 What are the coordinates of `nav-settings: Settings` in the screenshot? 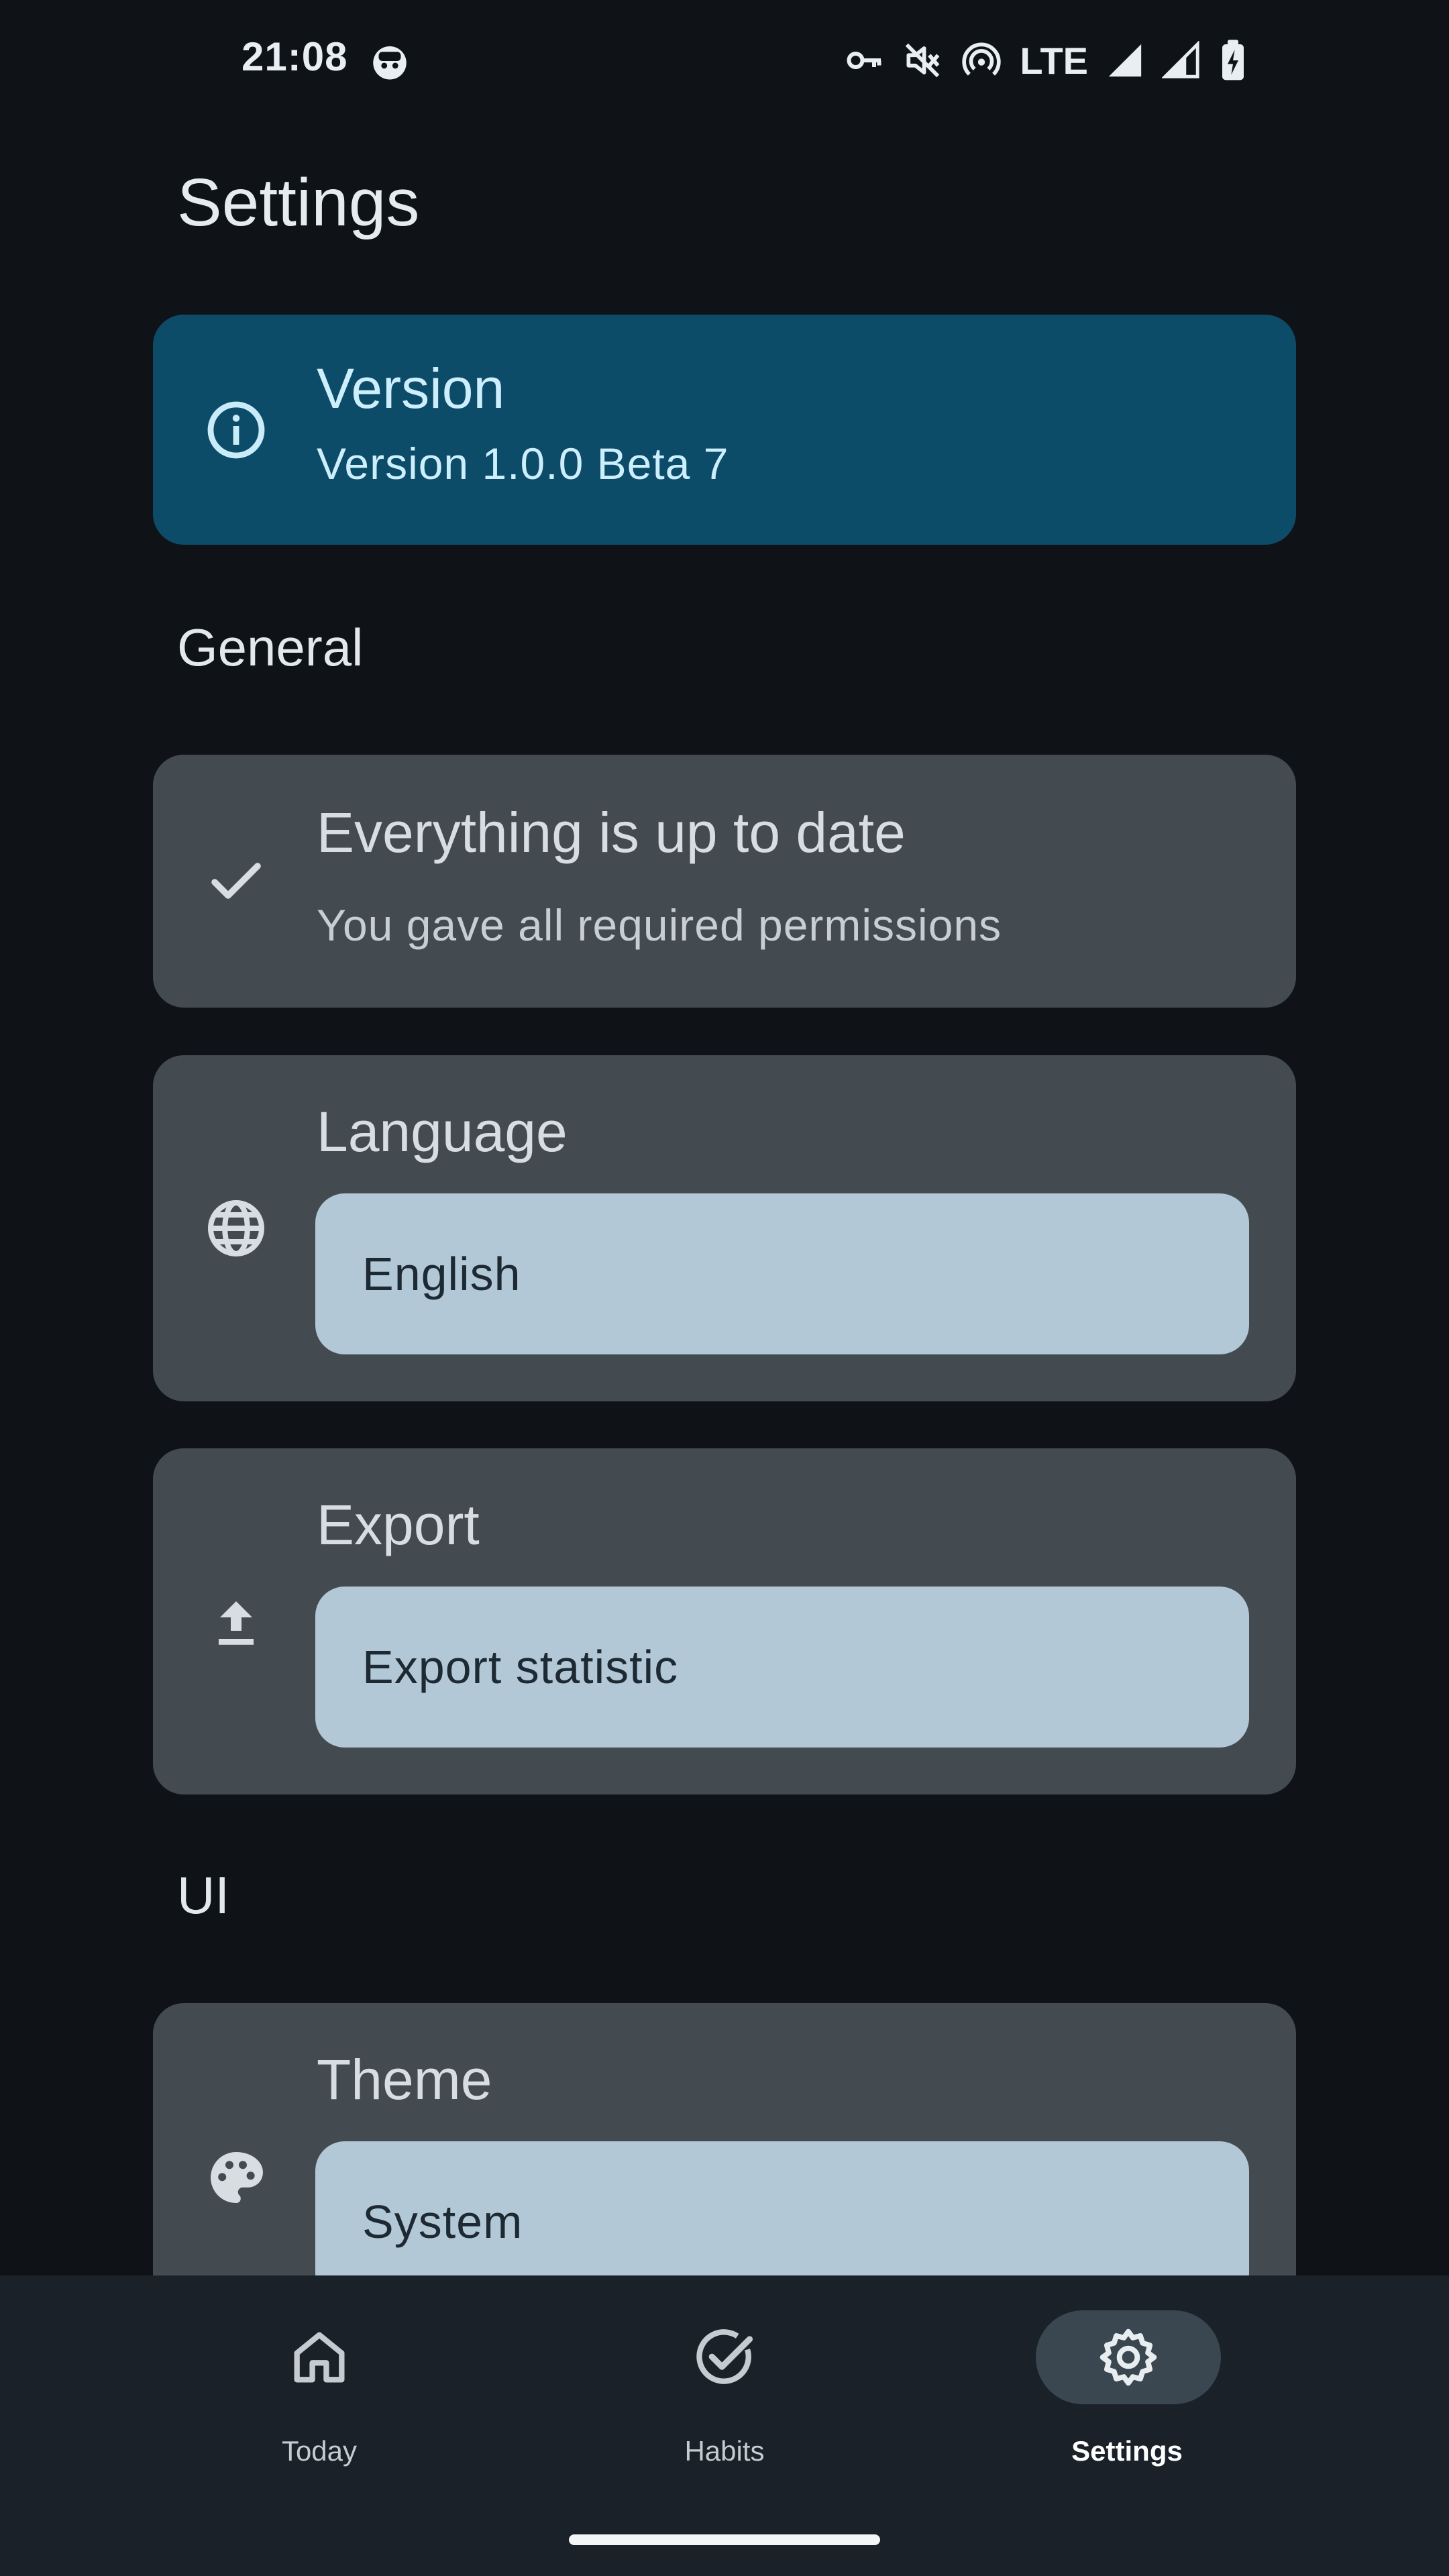 It's located at (1127, 2396).